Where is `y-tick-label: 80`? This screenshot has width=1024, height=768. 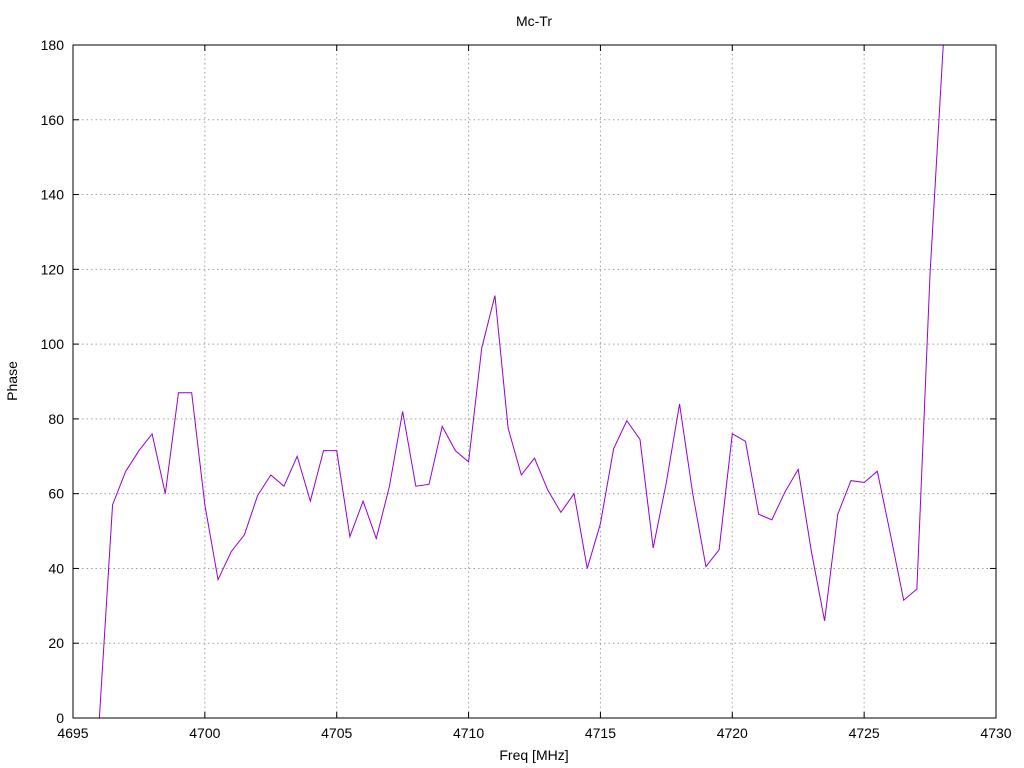 y-tick-label: 80 is located at coordinates (56, 419).